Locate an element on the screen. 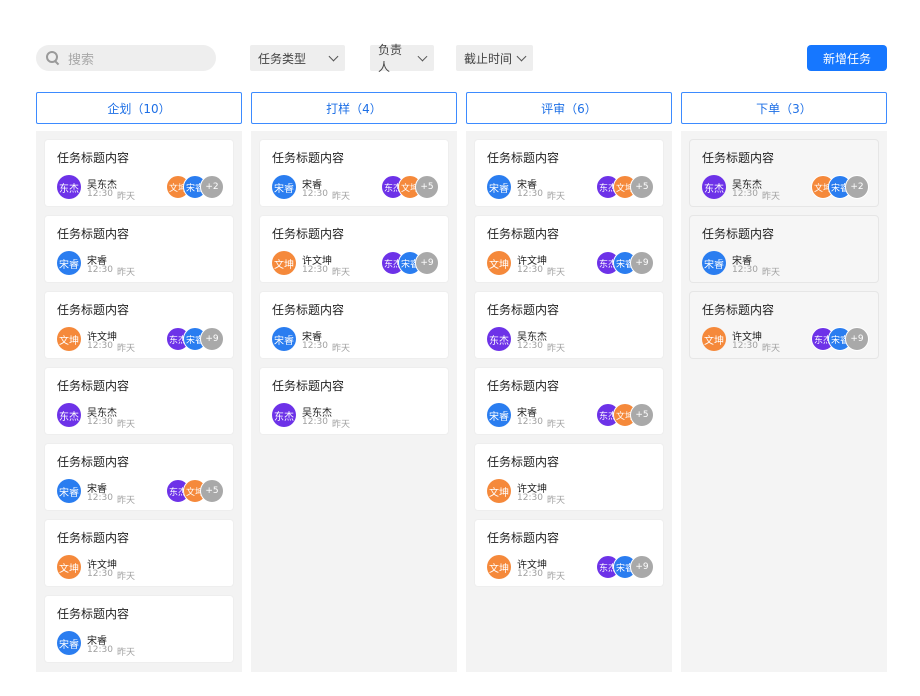  column-header: 打样（4） is located at coordinates (354, 108).